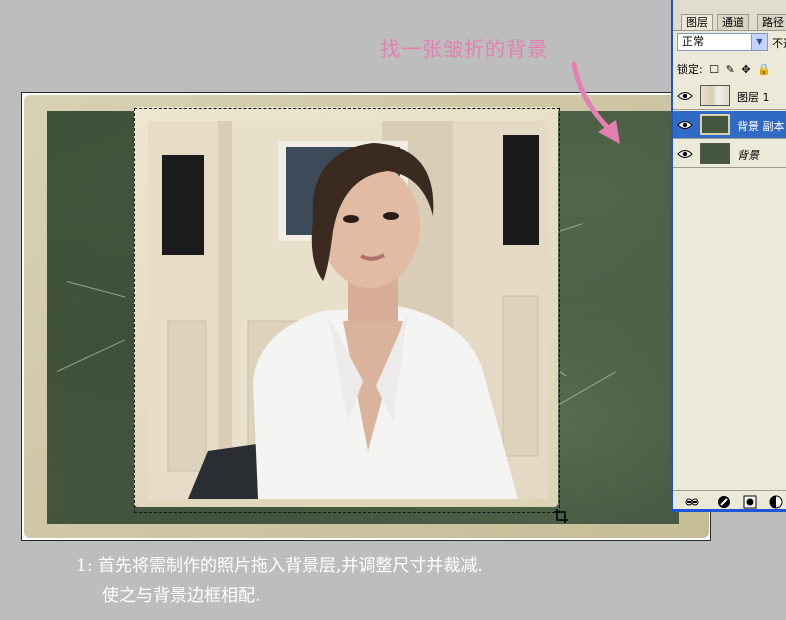 The width and height of the screenshot is (786, 620). I want to click on blend-mode-value: 正常, so click(693, 41).